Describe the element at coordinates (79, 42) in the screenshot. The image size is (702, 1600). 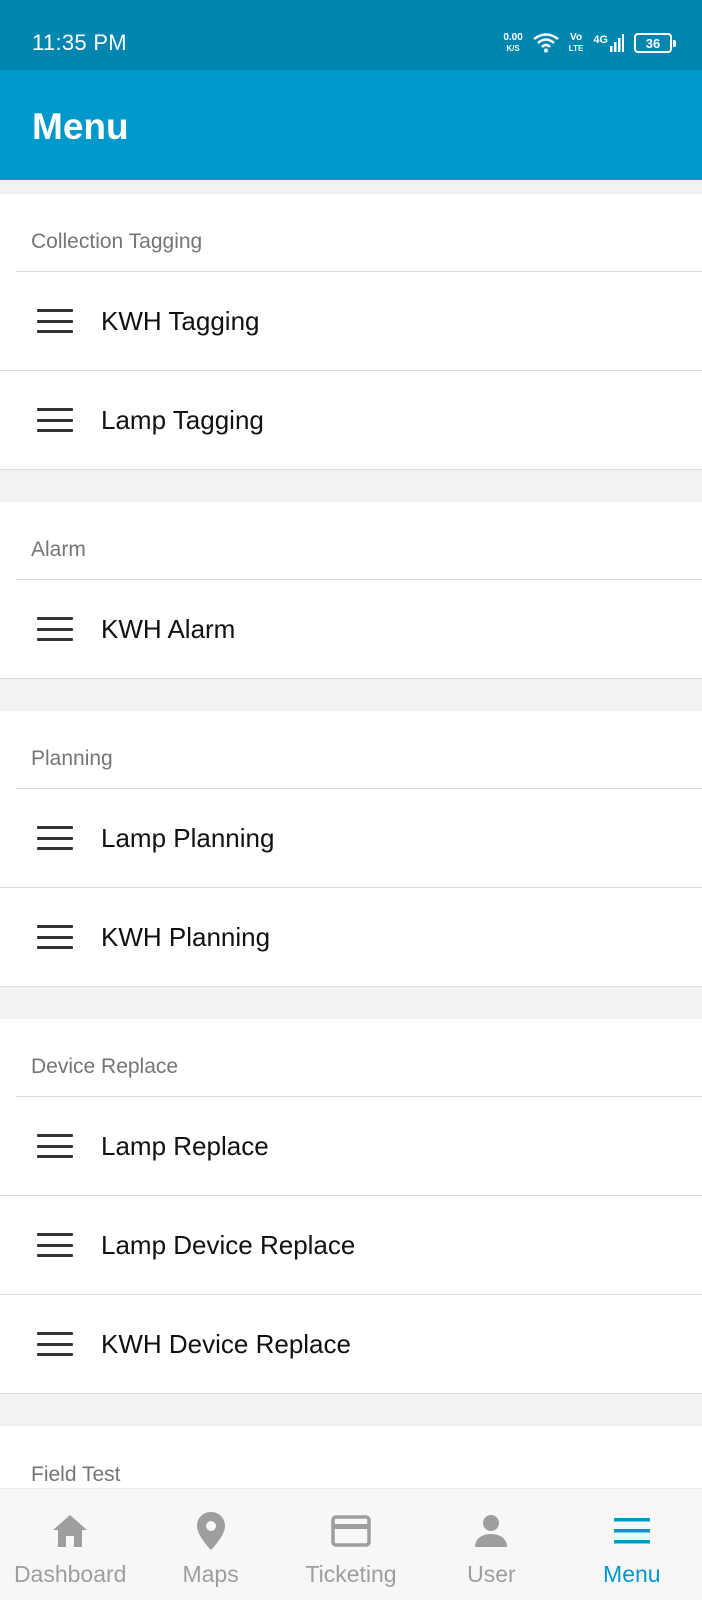
I see `status-time: 11:35 PM` at that location.